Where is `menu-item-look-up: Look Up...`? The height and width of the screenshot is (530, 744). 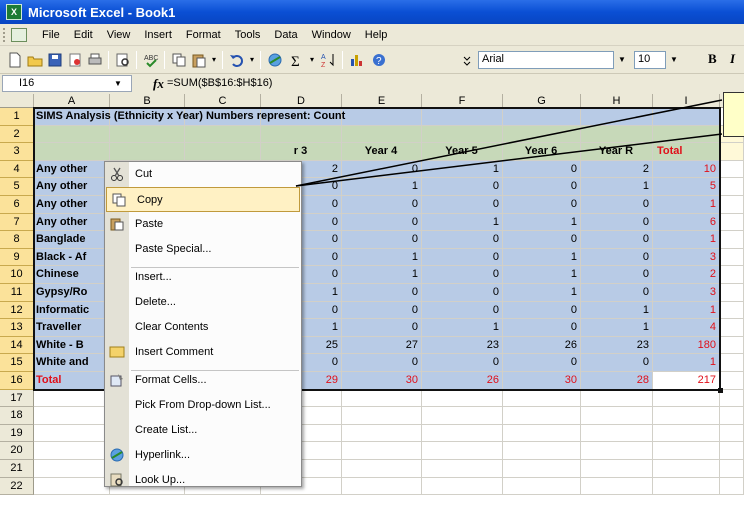
menu-item-look-up: Look Up... is located at coordinates (203, 480).